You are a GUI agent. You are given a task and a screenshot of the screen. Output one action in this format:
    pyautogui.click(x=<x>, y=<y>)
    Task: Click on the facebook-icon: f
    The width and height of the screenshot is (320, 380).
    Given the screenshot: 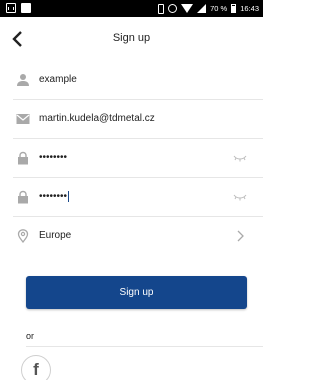 What is the action you would take?
    pyautogui.click(x=36, y=369)
    